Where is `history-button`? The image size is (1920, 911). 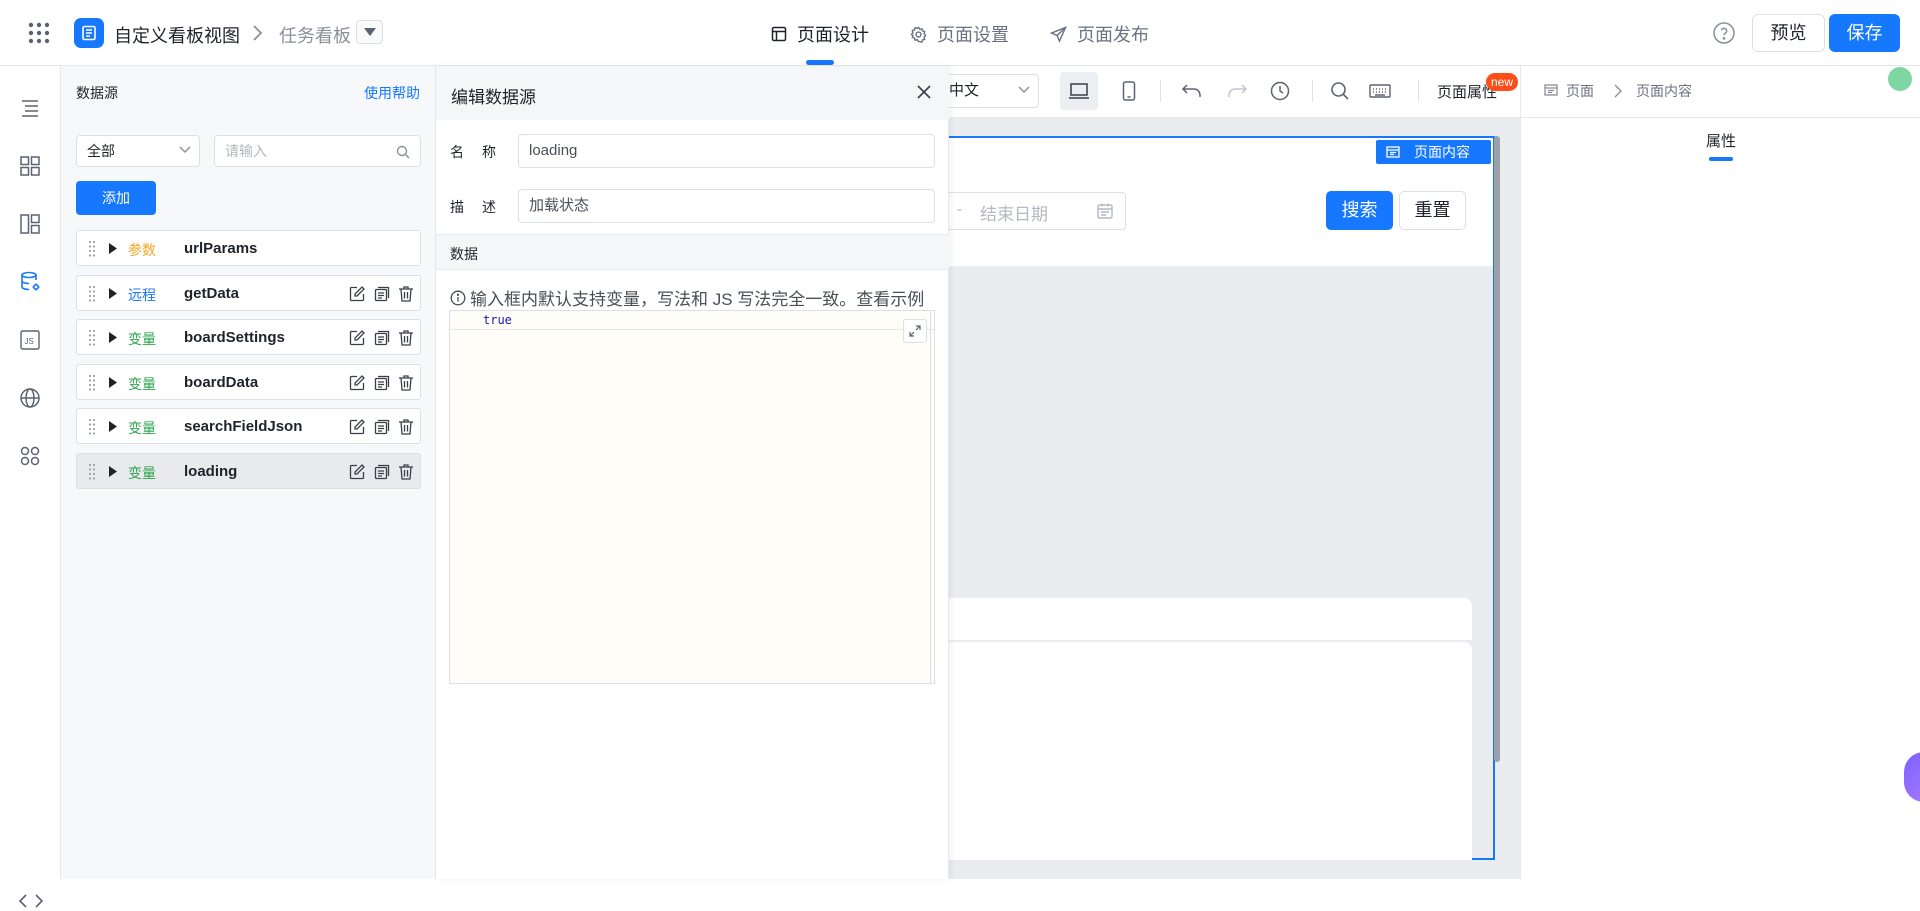
history-button is located at coordinates (1280, 91).